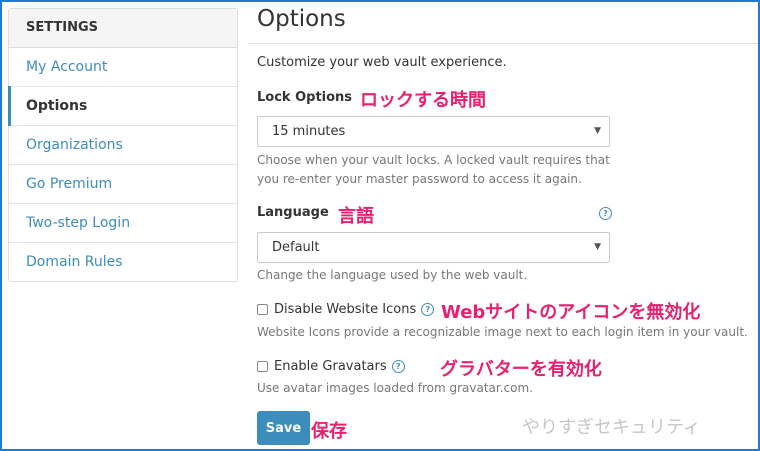 The width and height of the screenshot is (760, 451). I want to click on sidebar-item-options: Options, so click(122, 106).